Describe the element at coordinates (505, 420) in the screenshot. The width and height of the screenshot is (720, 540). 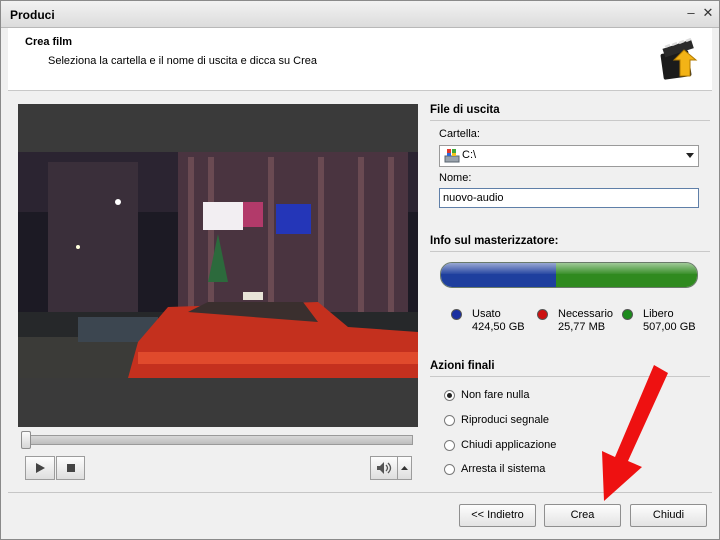
I see `radio-label-play-sound: Riproduci segnale` at that location.